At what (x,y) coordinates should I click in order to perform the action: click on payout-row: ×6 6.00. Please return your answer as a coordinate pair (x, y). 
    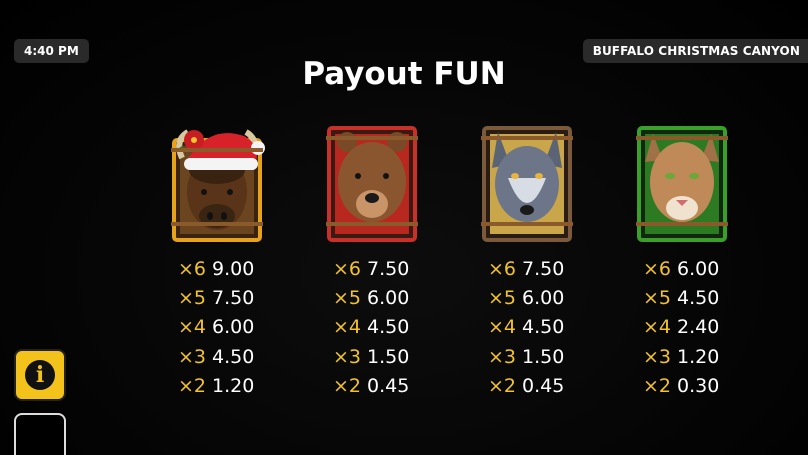
    Looking at the image, I should click on (687, 268).